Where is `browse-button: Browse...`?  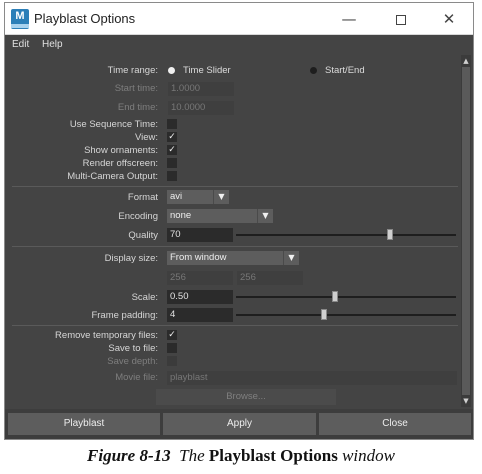 browse-button: Browse... is located at coordinates (246, 397).